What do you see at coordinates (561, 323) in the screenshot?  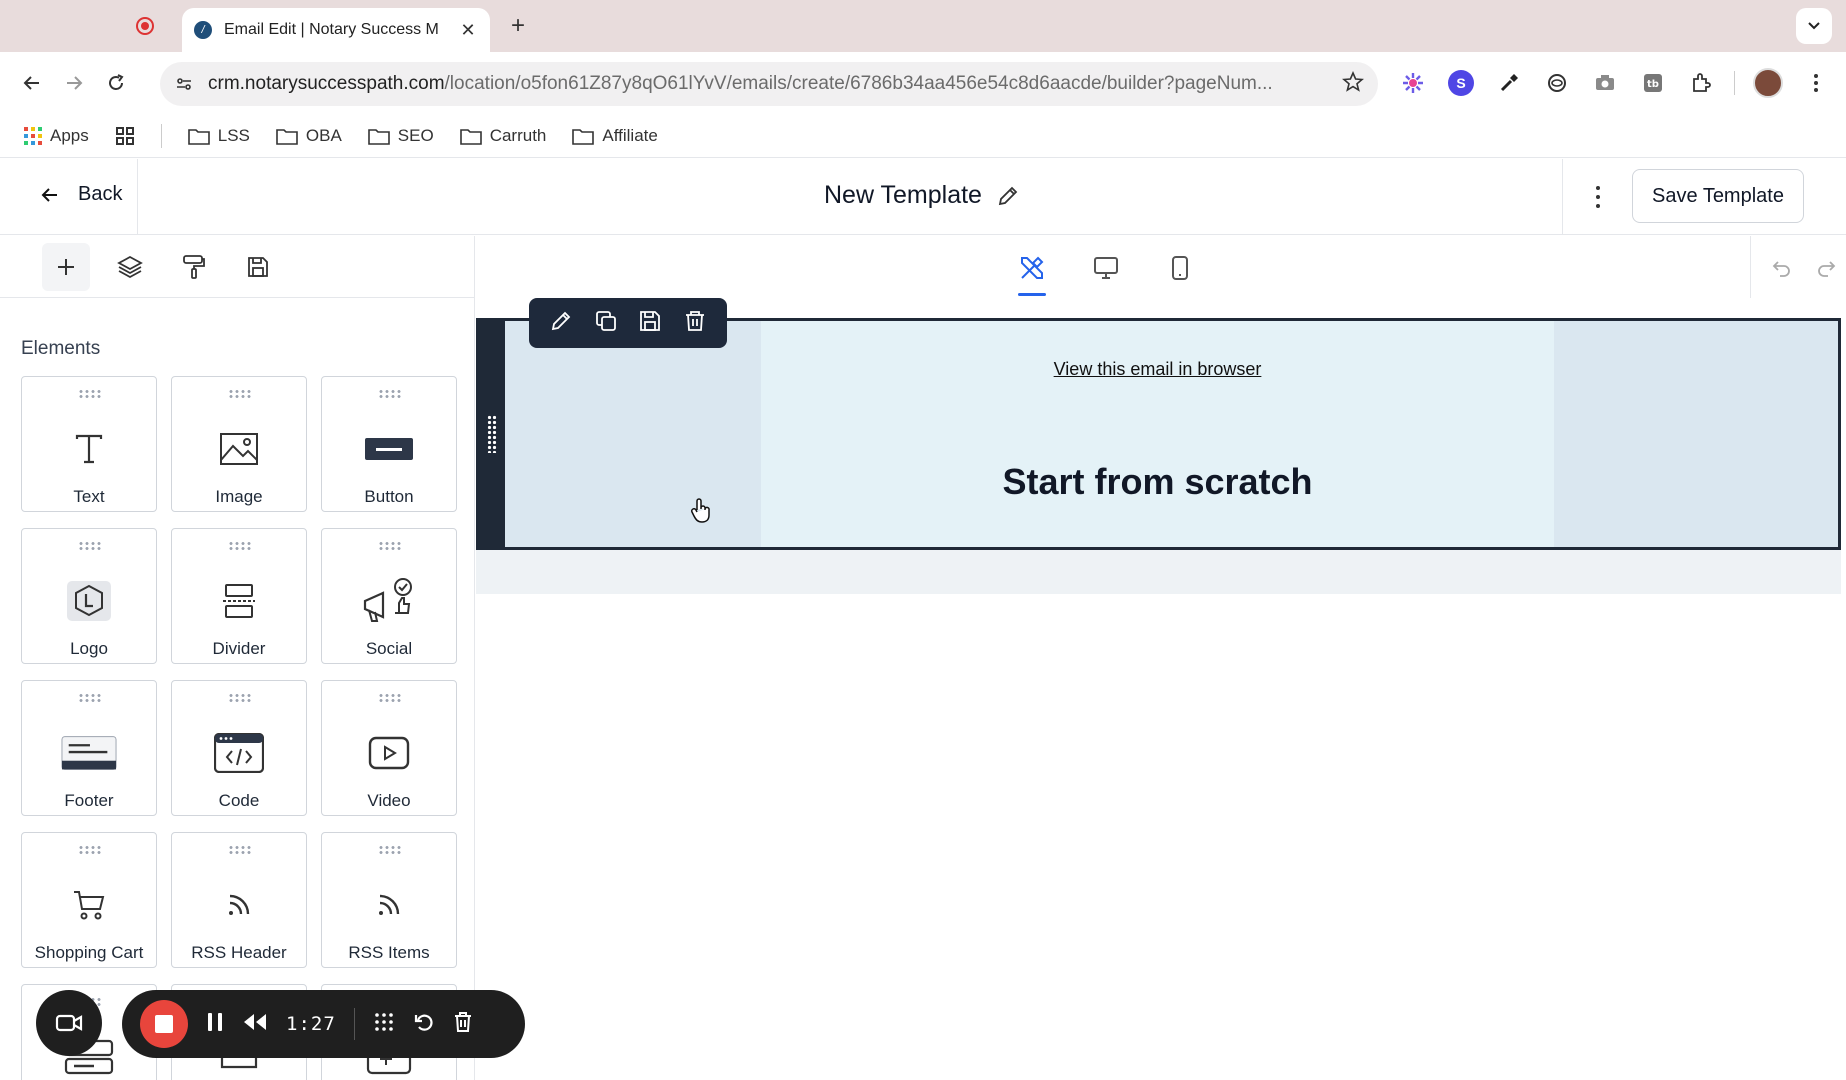 I see `edit-pencil-icon` at bounding box center [561, 323].